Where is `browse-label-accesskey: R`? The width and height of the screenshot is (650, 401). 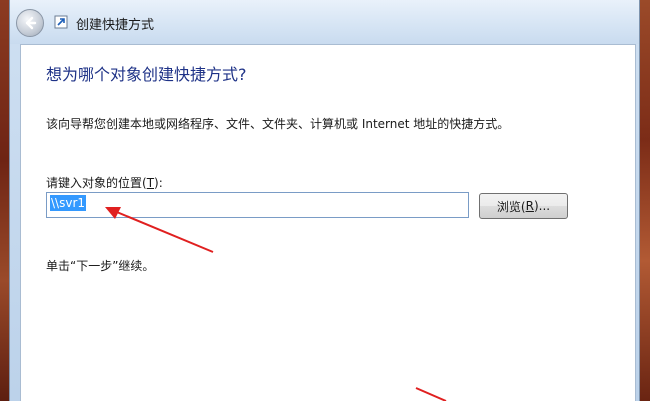
browse-label-accesskey: R is located at coordinates (529, 206).